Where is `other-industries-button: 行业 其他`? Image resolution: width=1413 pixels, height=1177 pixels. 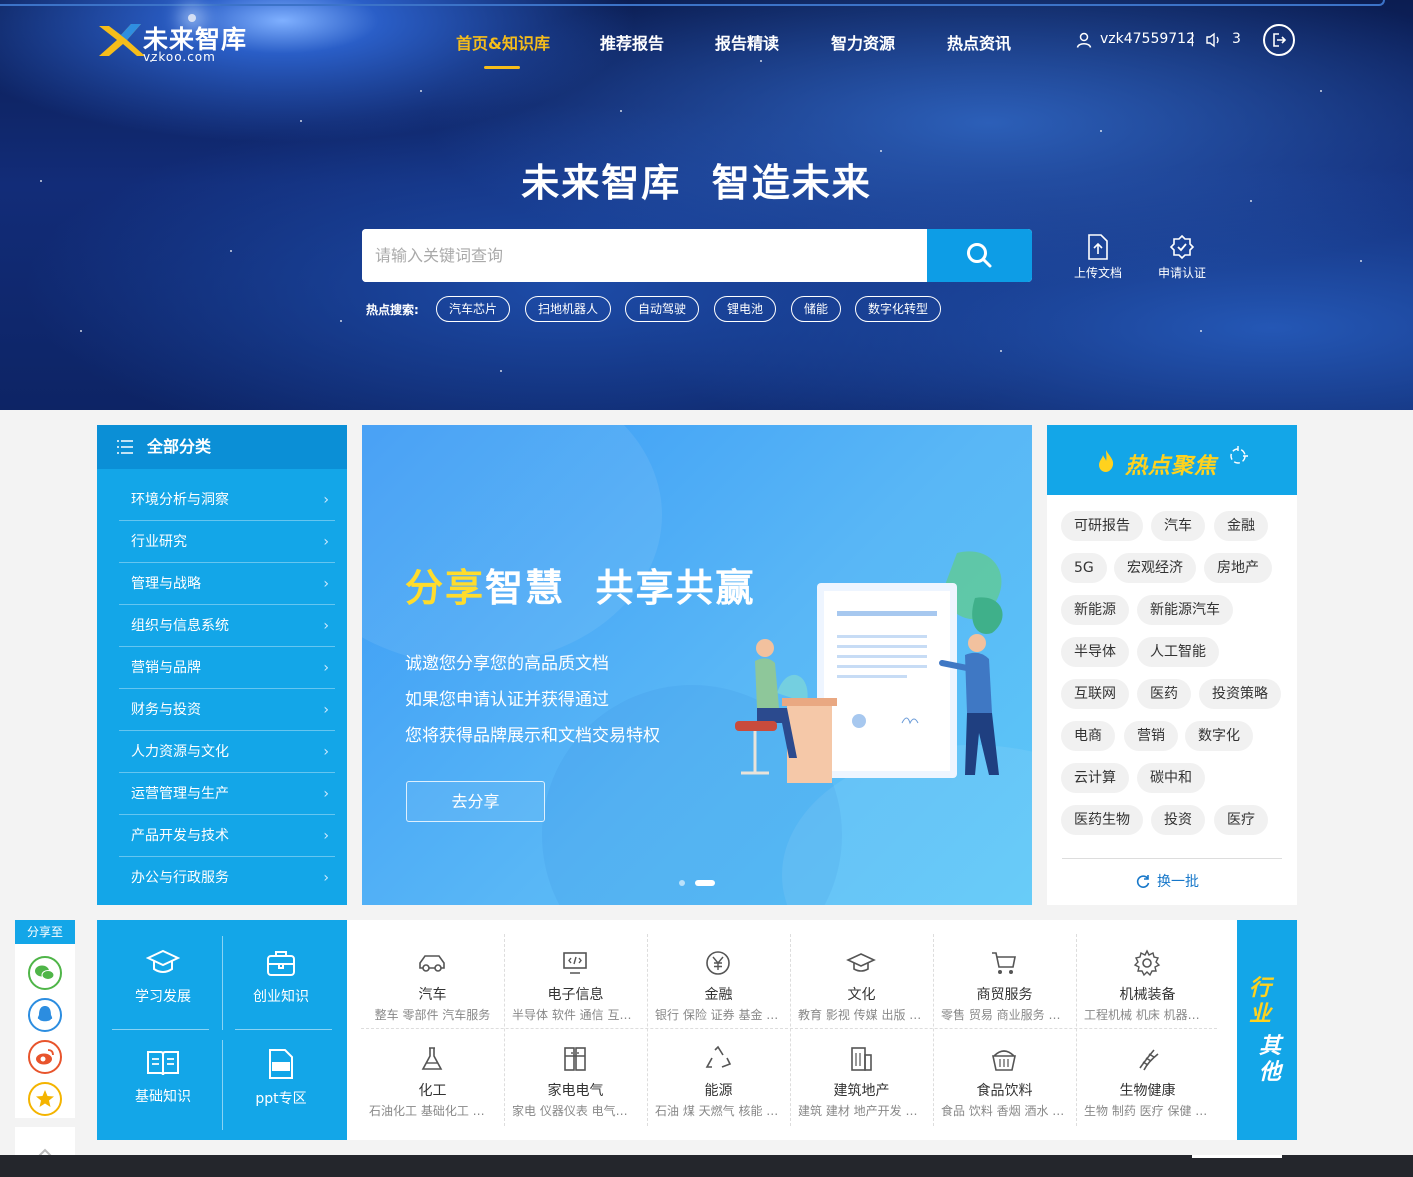 other-industries-button: 行业 其他 is located at coordinates (1267, 1030).